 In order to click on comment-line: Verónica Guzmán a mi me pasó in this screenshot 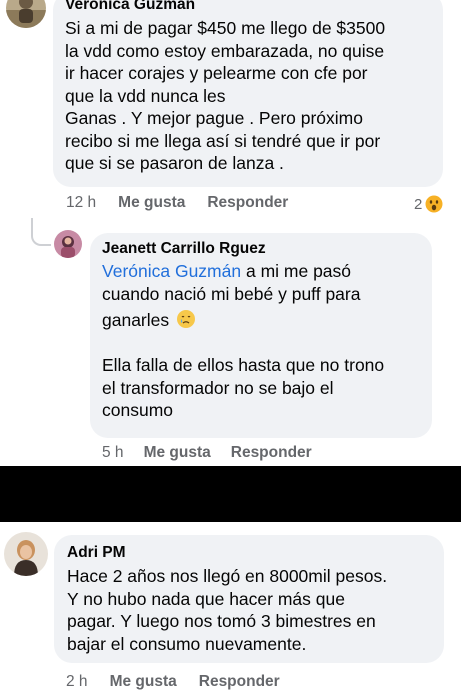, I will do `click(261, 271)`.